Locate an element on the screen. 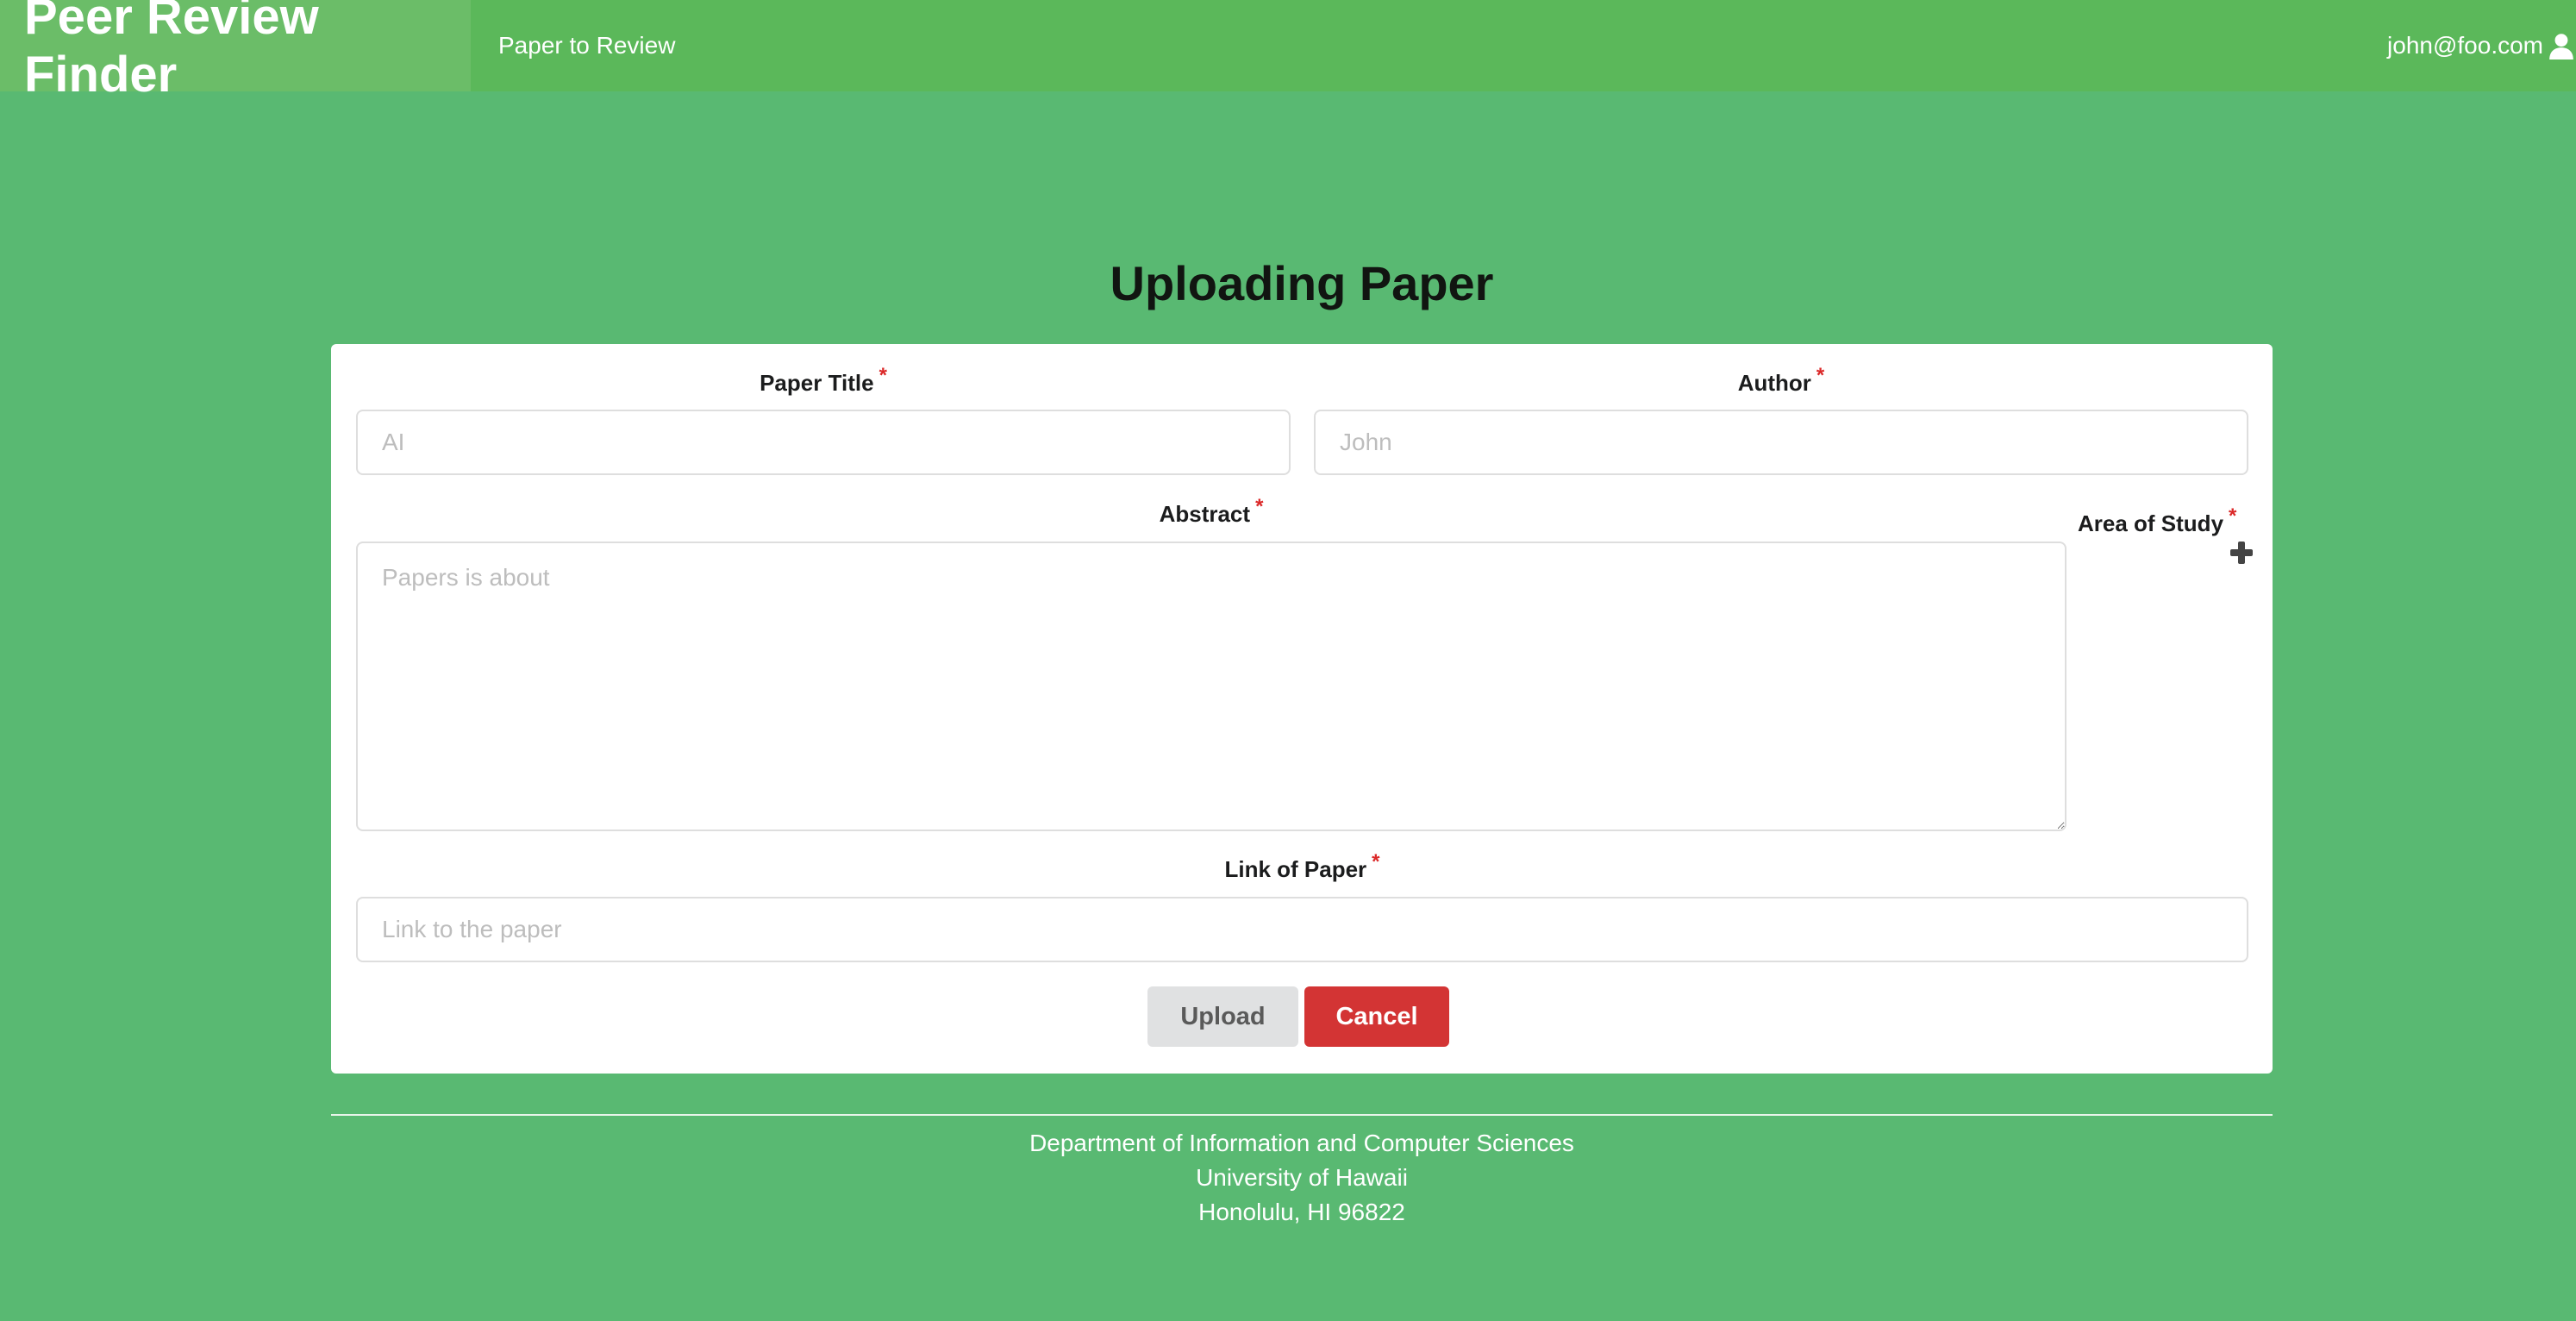 This screenshot has width=2576, height=1321. paper-title-input is located at coordinates (824, 442).